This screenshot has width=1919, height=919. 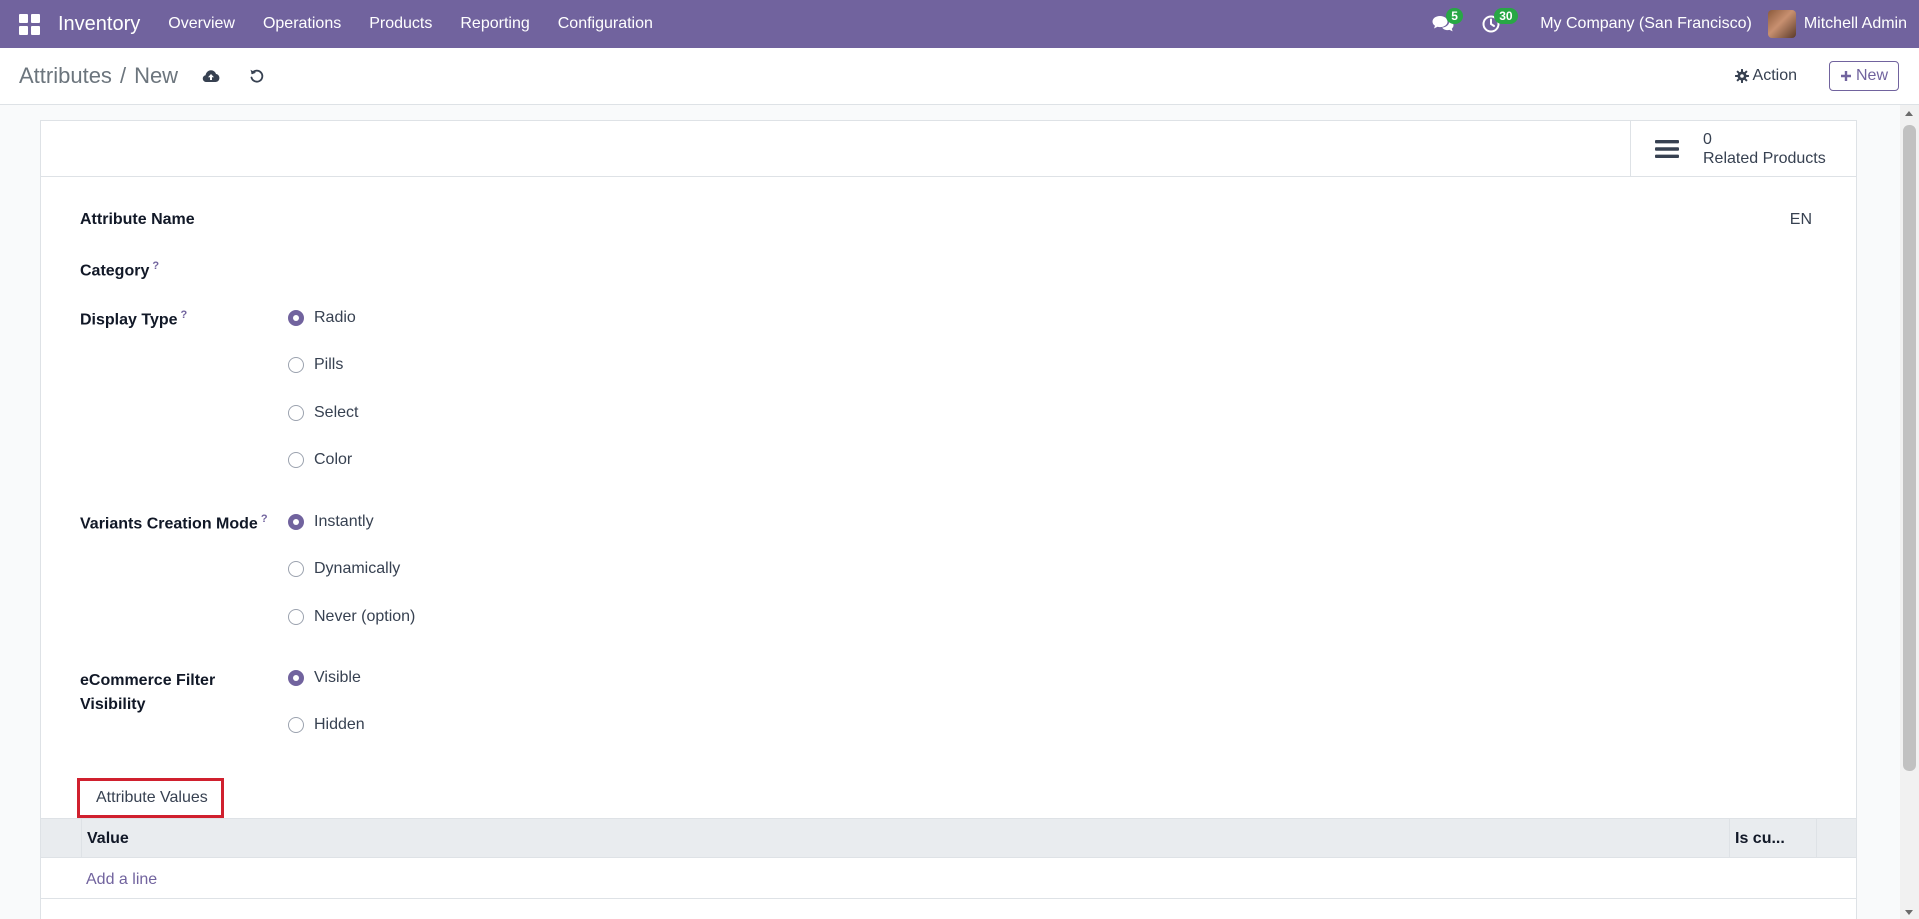 What do you see at coordinates (1774, 75) in the screenshot?
I see `action-label: Action` at bounding box center [1774, 75].